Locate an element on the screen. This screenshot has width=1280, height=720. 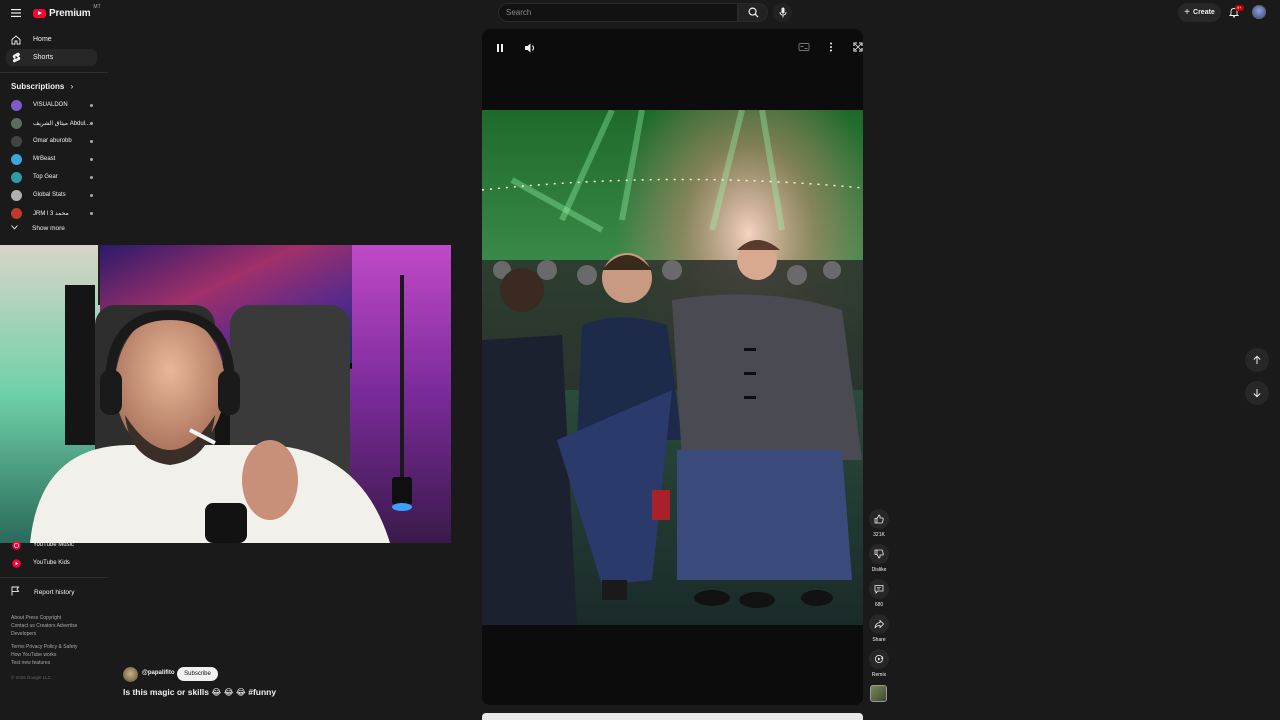
comments-action: 680 is located at coordinates (879, 593).